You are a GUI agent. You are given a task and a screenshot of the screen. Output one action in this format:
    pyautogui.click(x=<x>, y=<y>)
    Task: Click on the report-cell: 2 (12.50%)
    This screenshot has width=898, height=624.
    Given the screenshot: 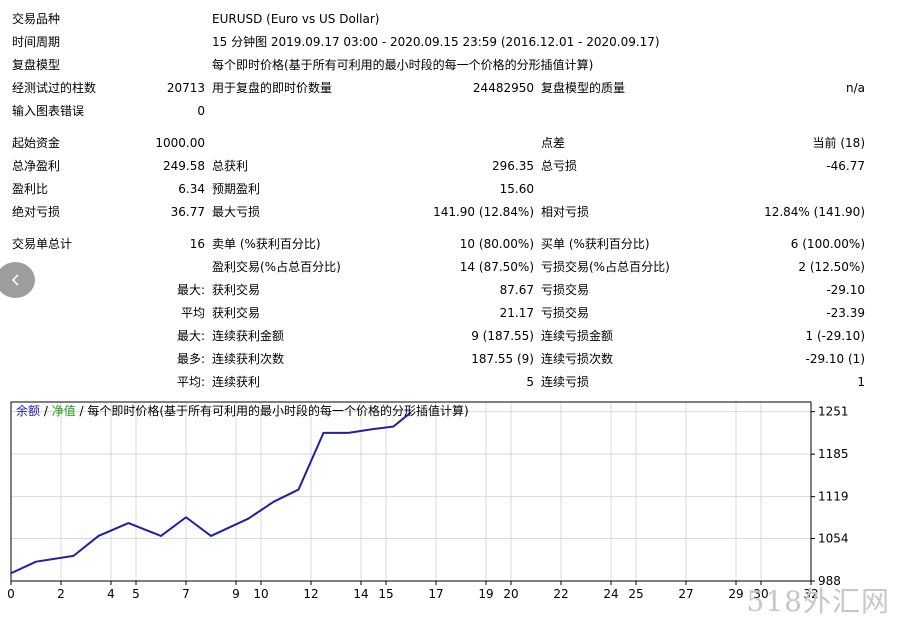 What is the action you would take?
    pyautogui.click(x=831, y=267)
    